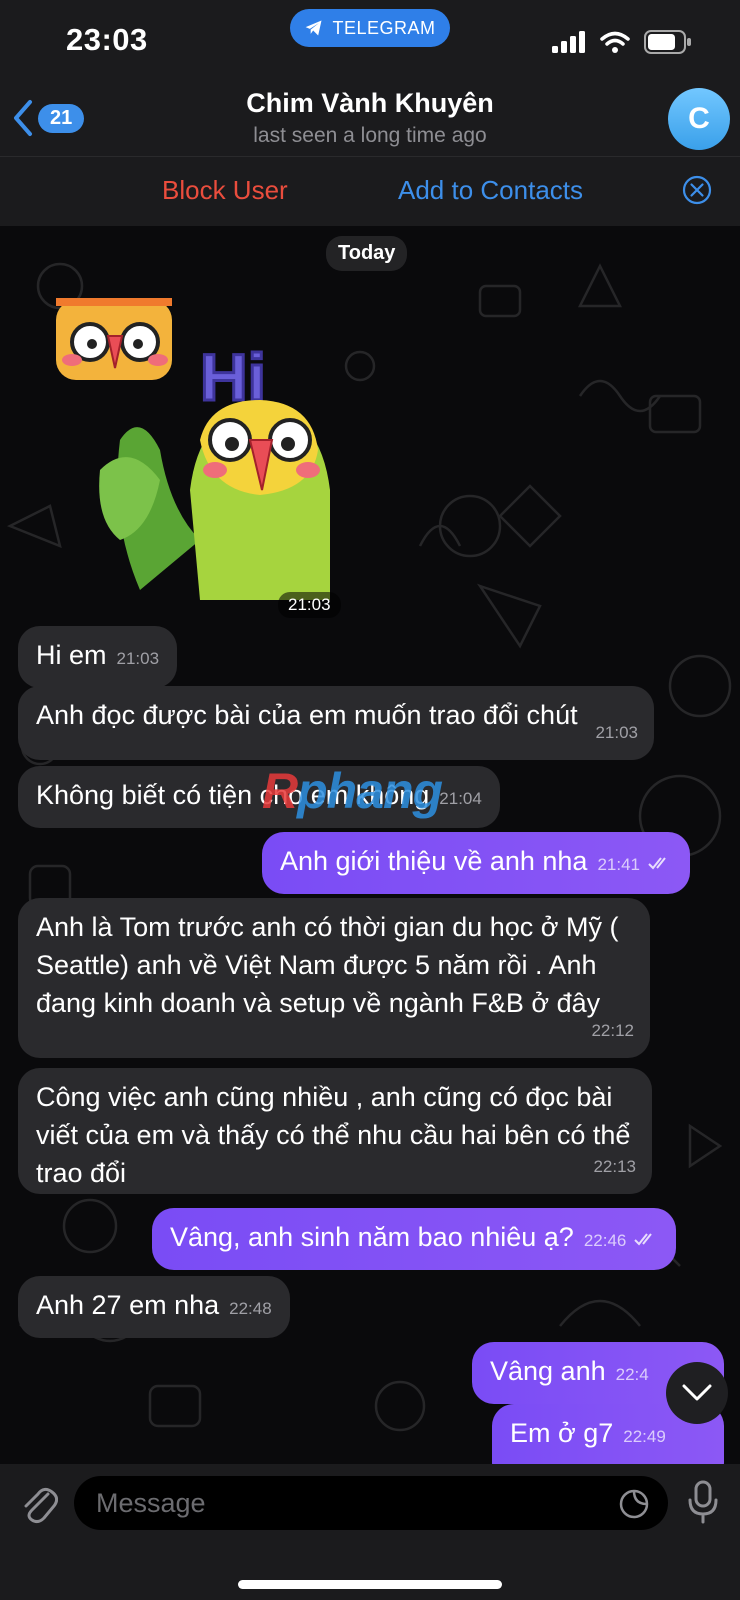 This screenshot has width=740, height=1600. Describe the element at coordinates (370, 1584) in the screenshot. I see `home-indicator` at that location.